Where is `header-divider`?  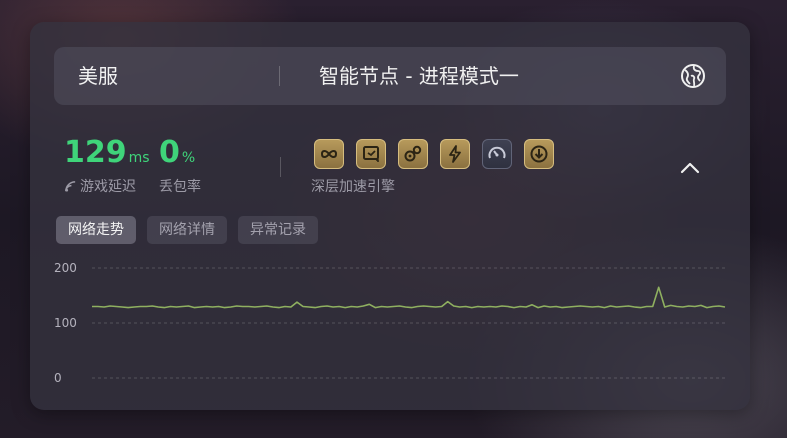 header-divider is located at coordinates (279, 76).